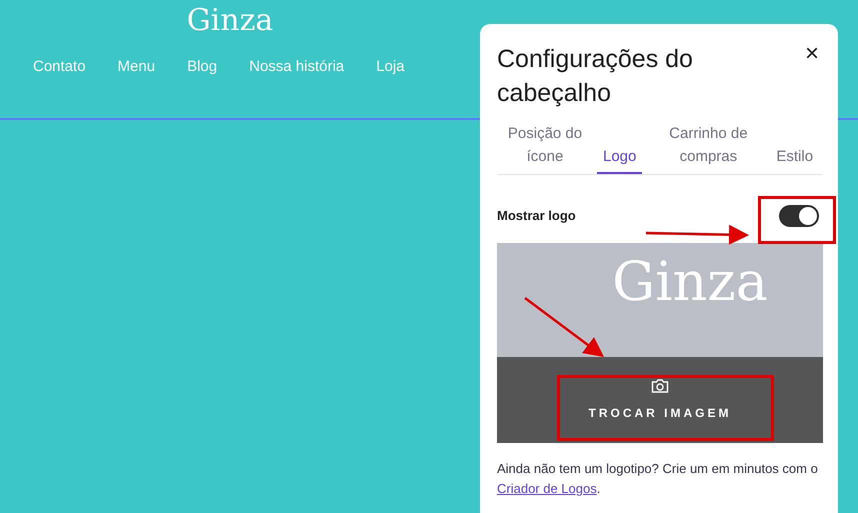 The width and height of the screenshot is (858, 513). I want to click on logo-maker-hint: Ainda não tem um logotipo? Crie um em minutos com o Criador de Logos., so click(658, 479).